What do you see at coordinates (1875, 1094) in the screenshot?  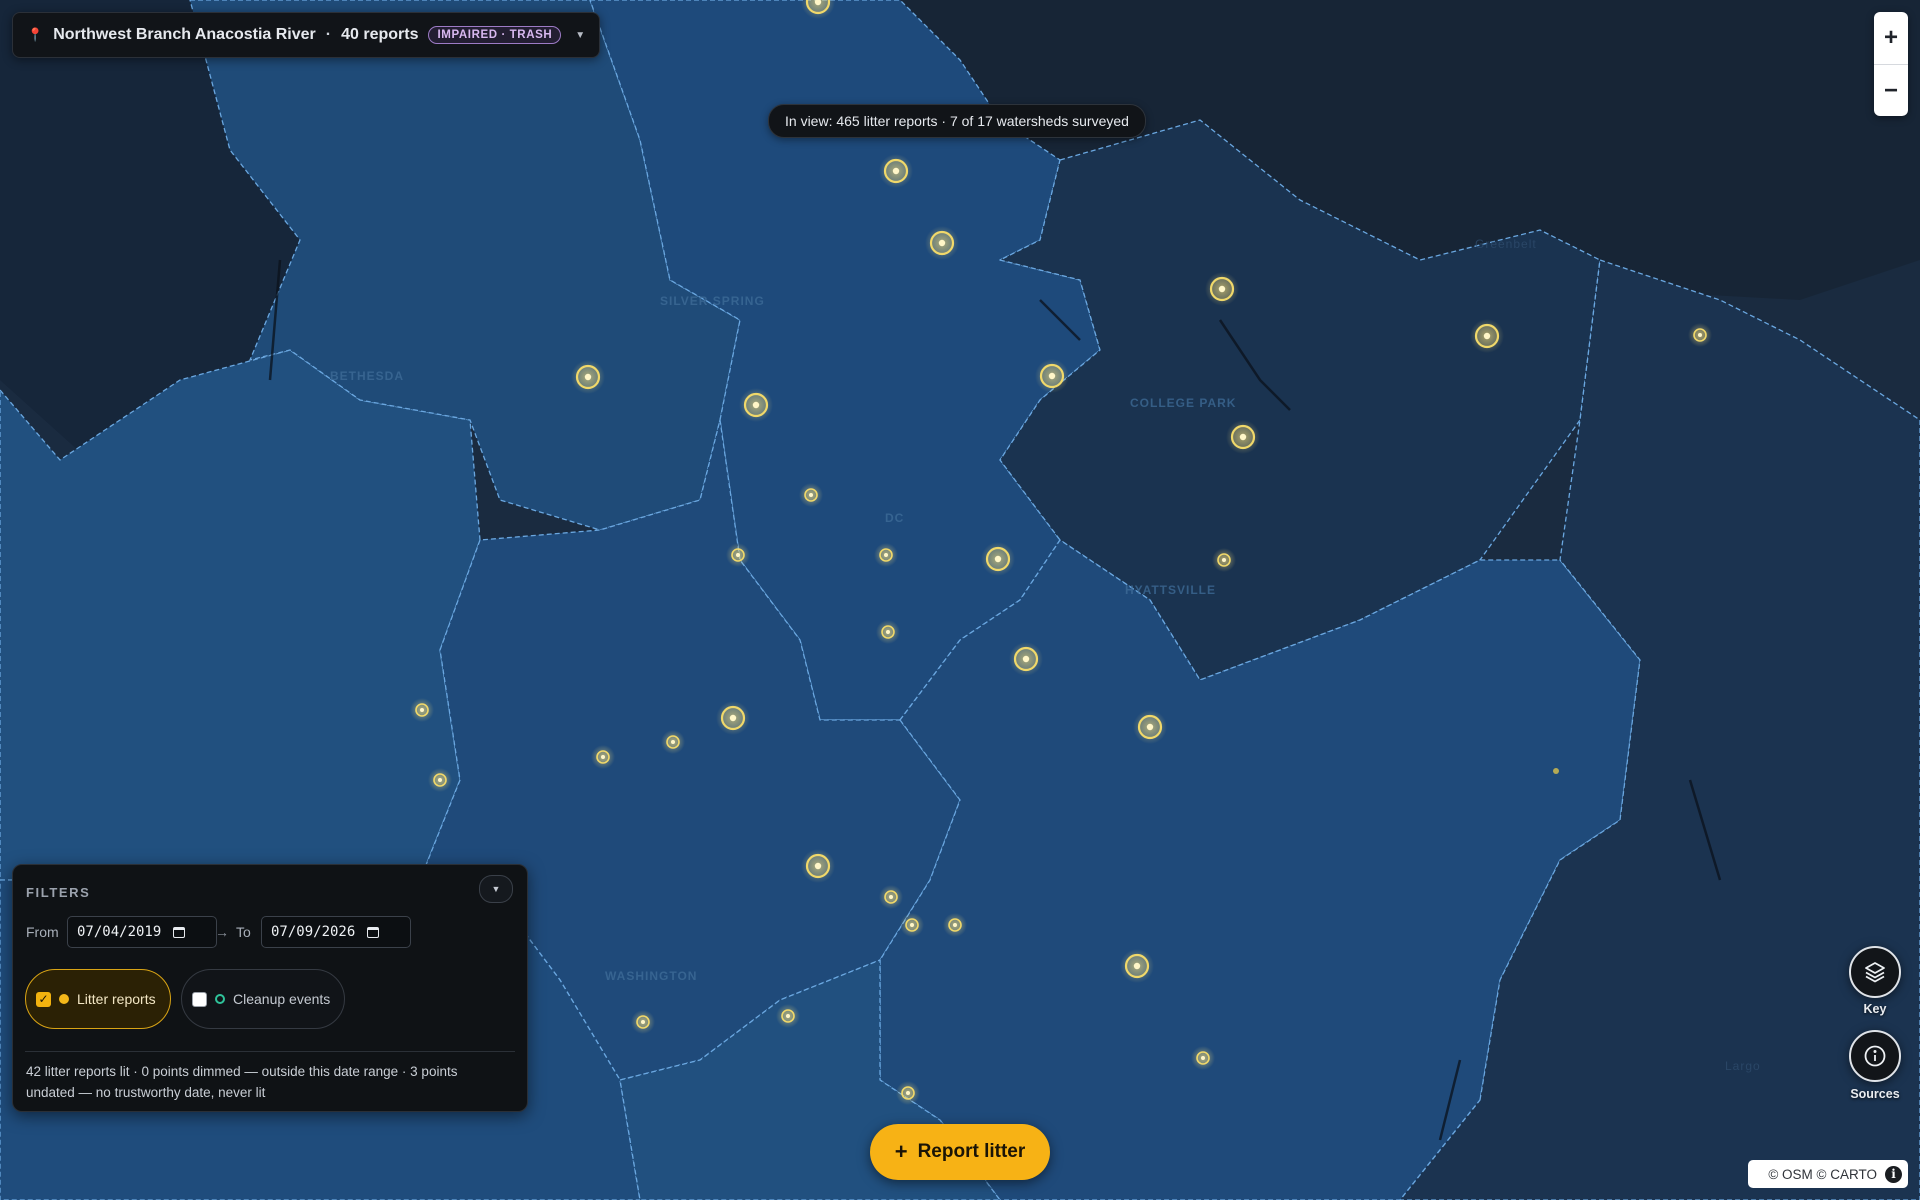 I see `sources-label: Sources` at bounding box center [1875, 1094].